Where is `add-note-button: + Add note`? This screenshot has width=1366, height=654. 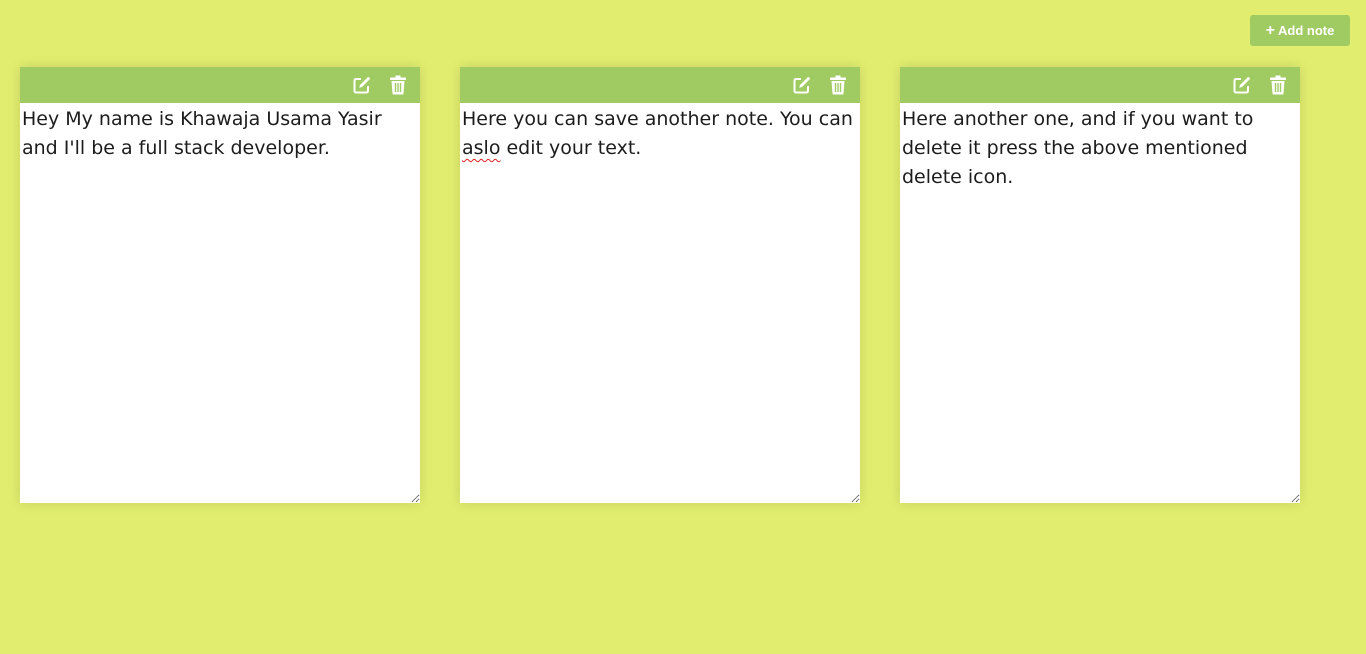
add-note-button: + Add note is located at coordinates (1300, 30).